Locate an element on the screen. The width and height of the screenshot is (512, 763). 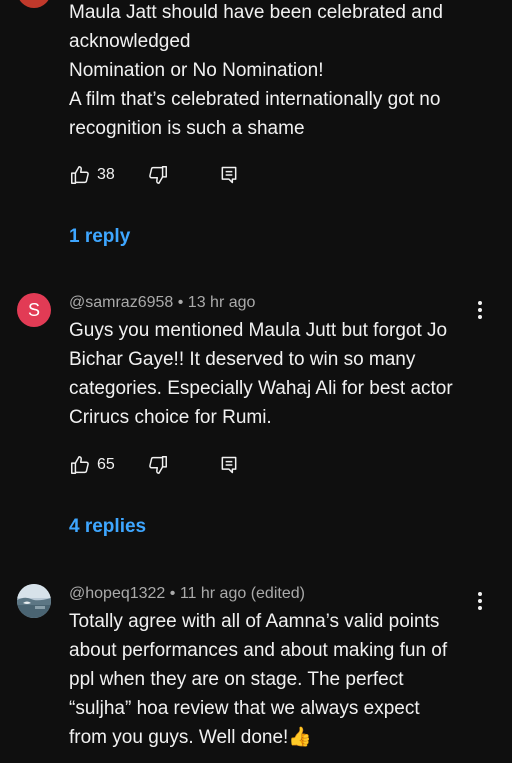
comment-meta: @hopeq1322 • 11 hr ago (edited) is located at coordinates (187, 594).